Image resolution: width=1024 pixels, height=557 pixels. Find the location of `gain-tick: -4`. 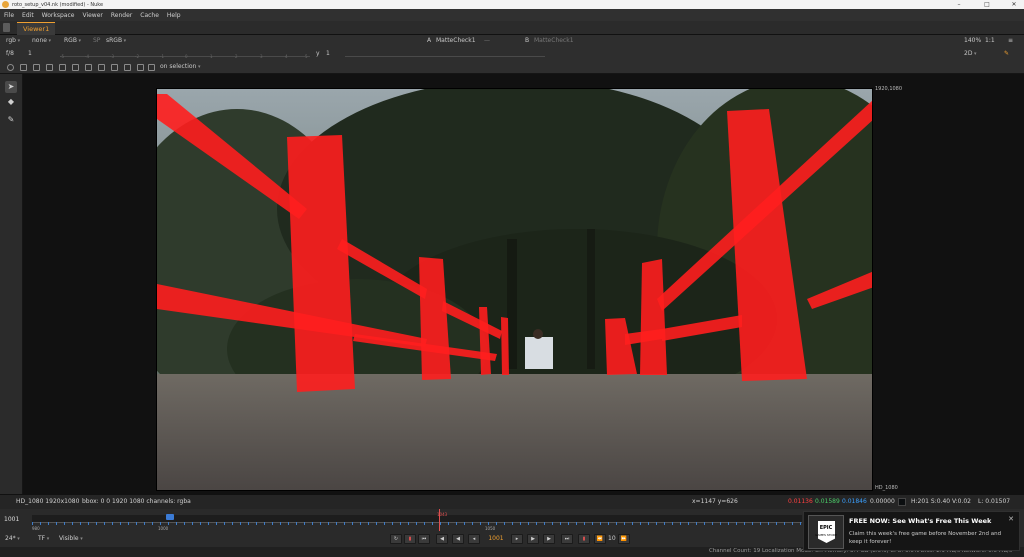

gain-tick: -4 is located at coordinates (87, 56).